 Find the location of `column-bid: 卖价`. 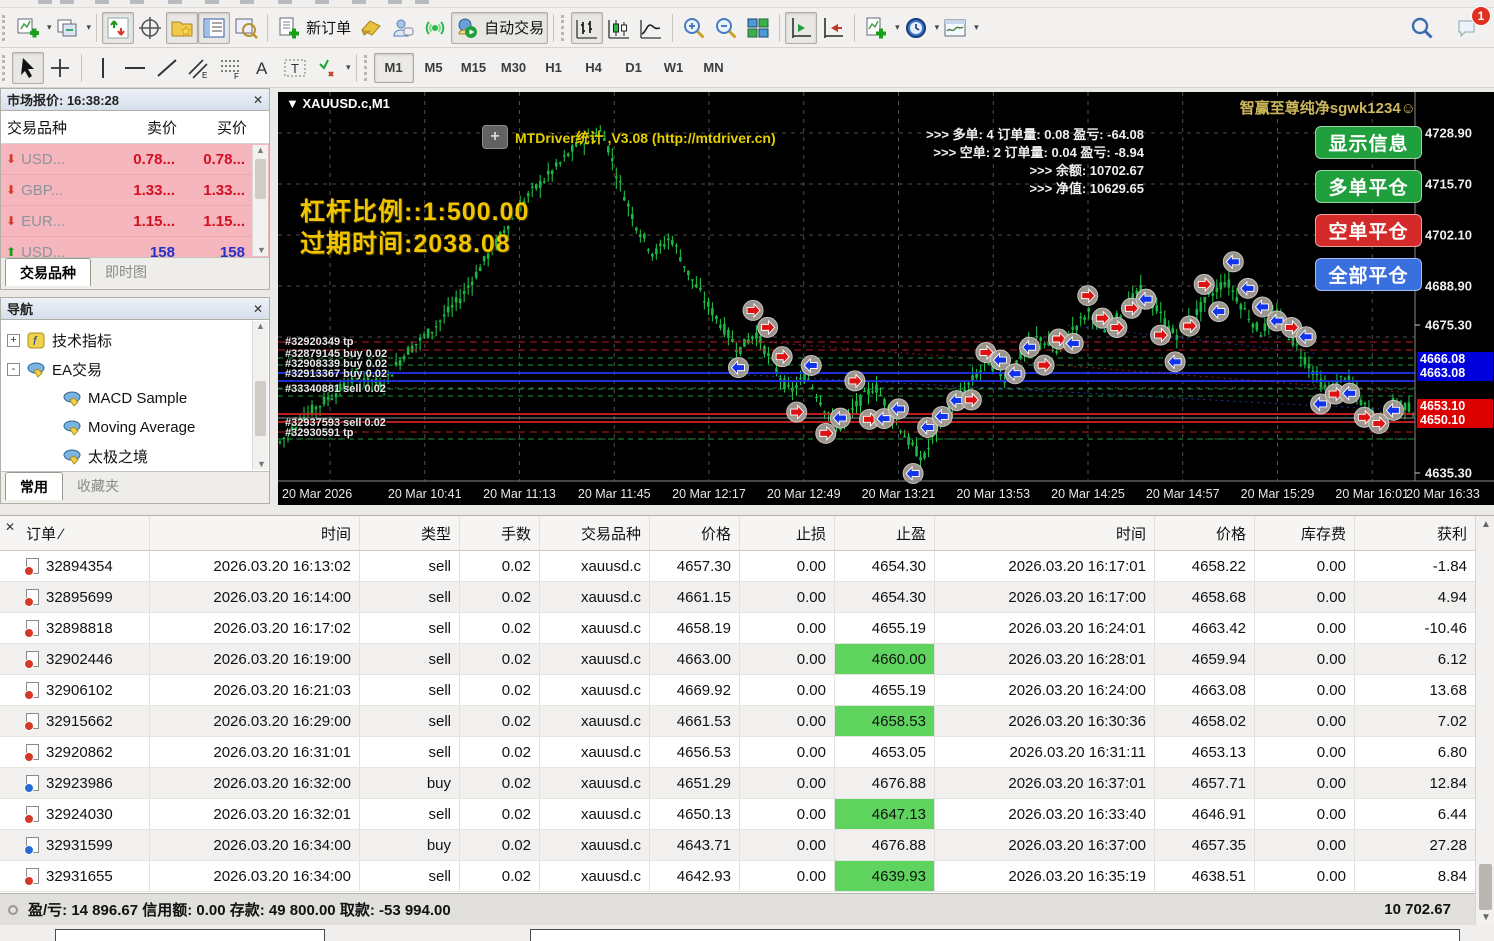

column-bid: 卖价 is located at coordinates (148, 127).